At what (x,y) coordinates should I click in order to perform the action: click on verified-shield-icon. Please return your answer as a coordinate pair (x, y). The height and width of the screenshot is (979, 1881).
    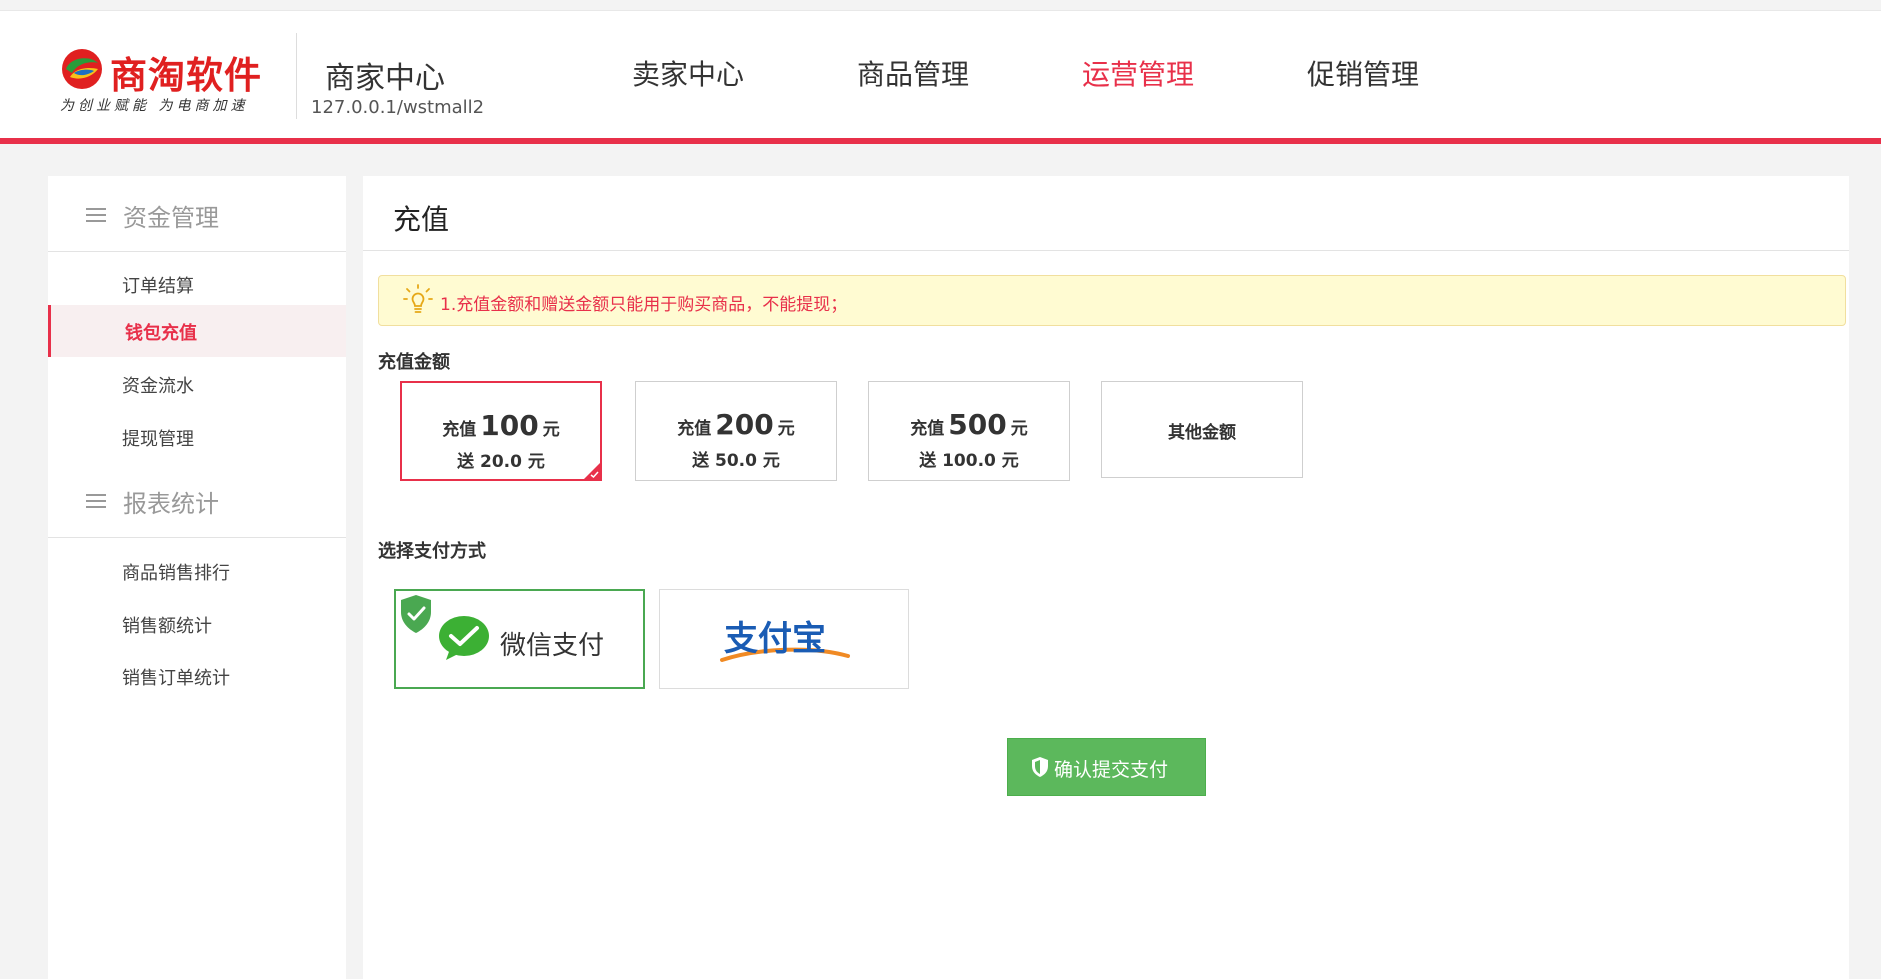
    Looking at the image, I should click on (416, 614).